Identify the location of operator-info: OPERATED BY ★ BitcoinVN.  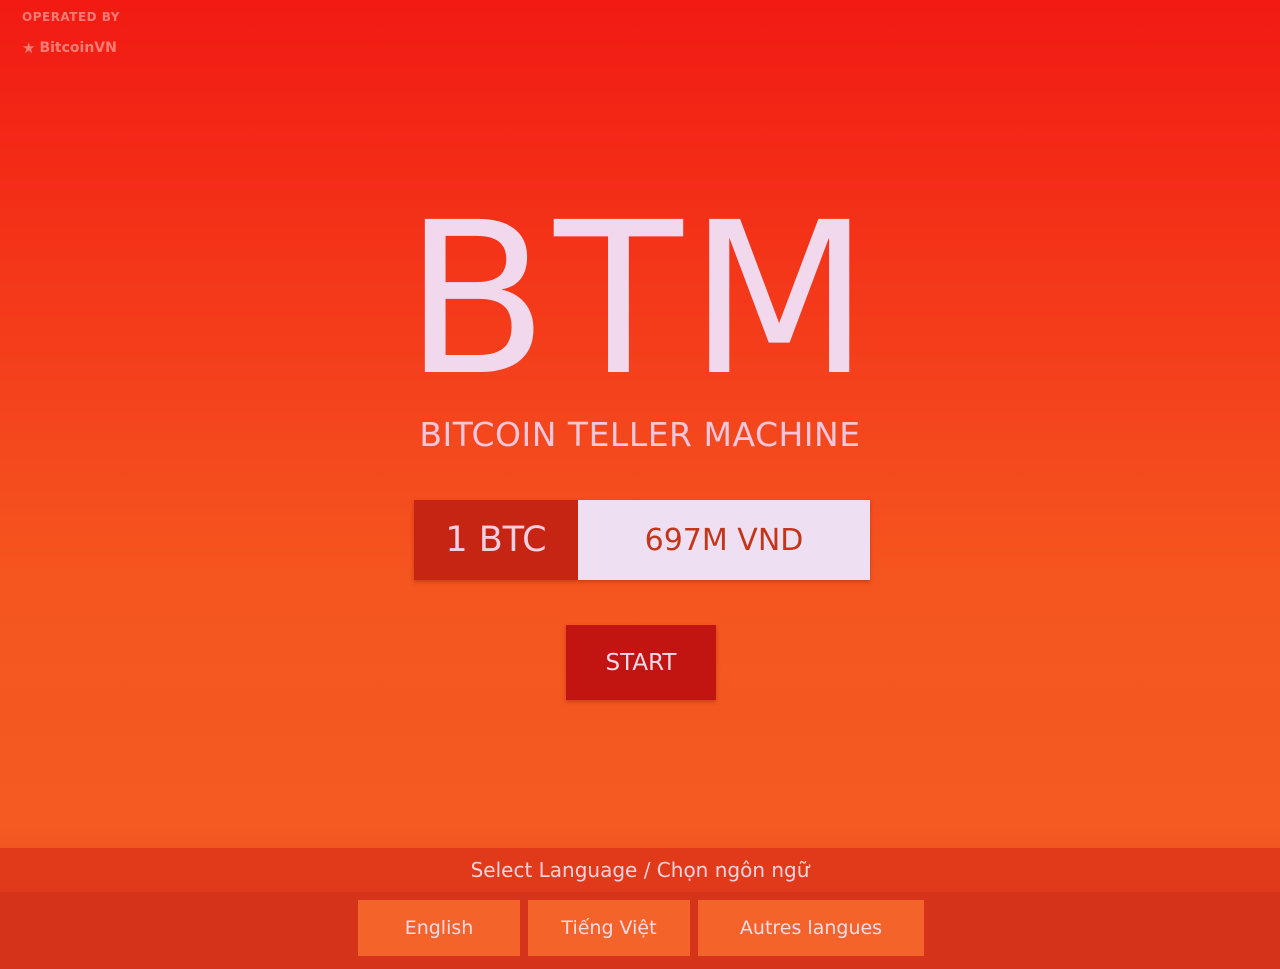
(71, 33).